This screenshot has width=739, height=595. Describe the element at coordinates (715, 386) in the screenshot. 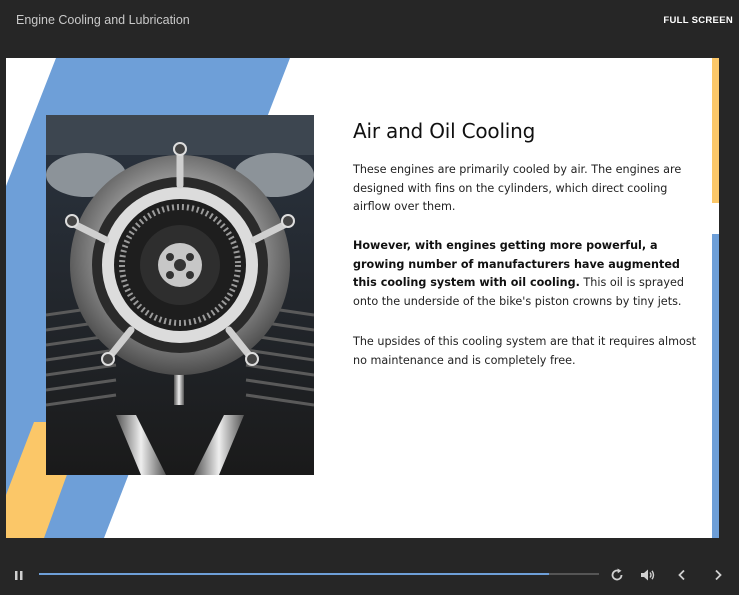

I see `accent-bar-blue` at that location.